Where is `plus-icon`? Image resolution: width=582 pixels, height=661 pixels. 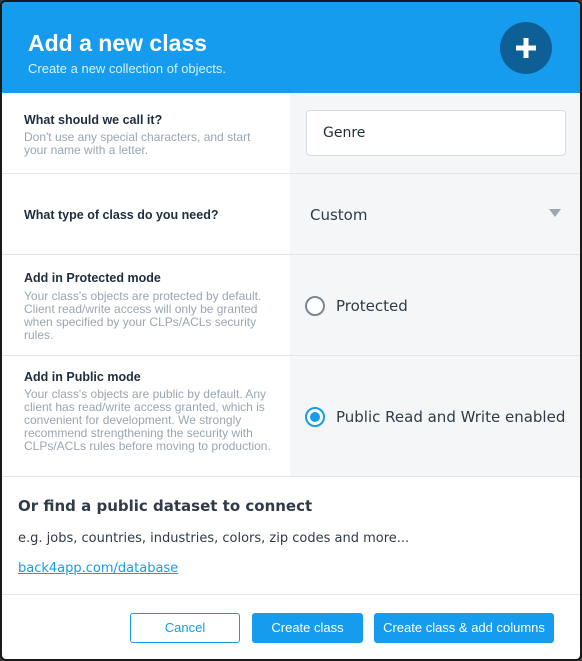 plus-icon is located at coordinates (526, 48).